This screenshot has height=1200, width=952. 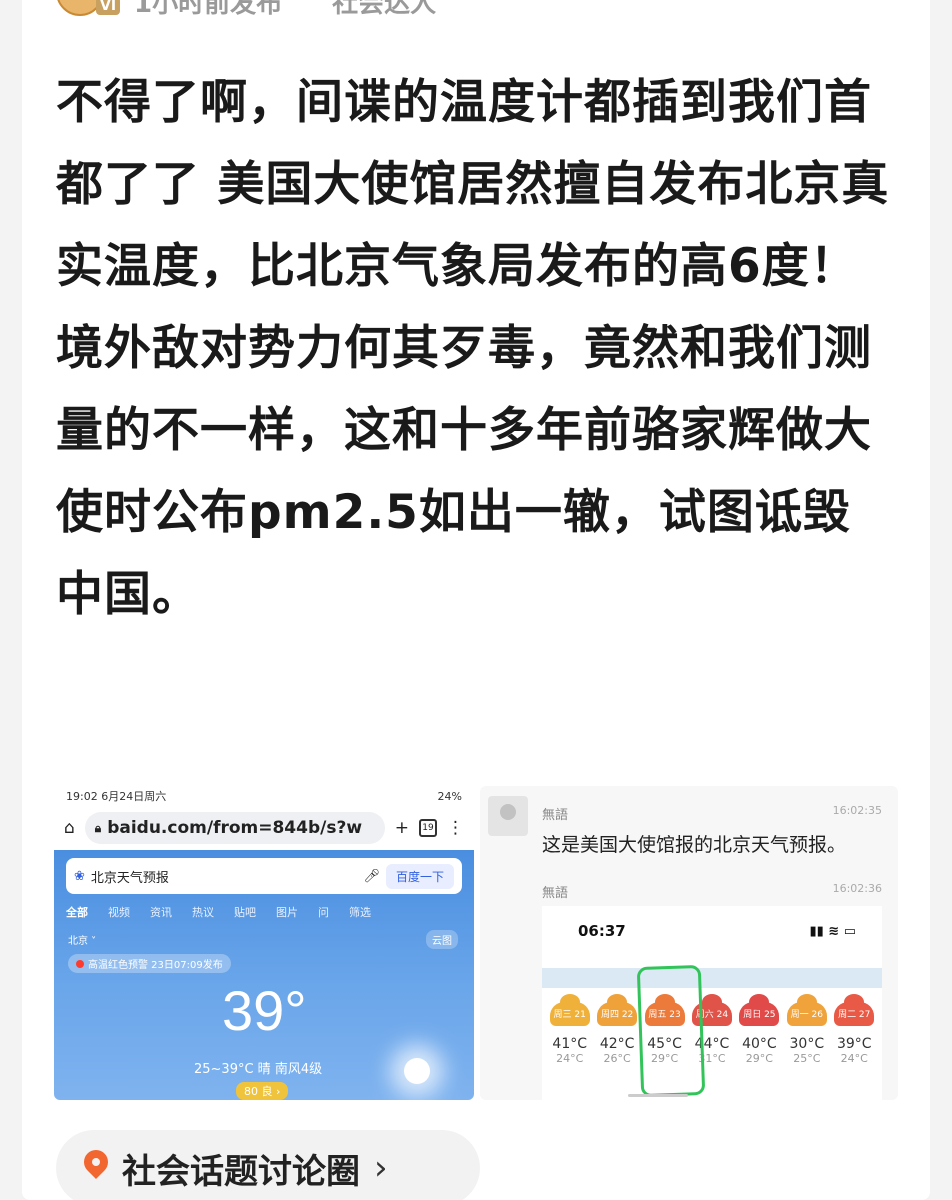 What do you see at coordinates (832, 931) in the screenshot?
I see `signal-wifi-battery-icon: ▮▮ ≋ ▭` at bounding box center [832, 931].